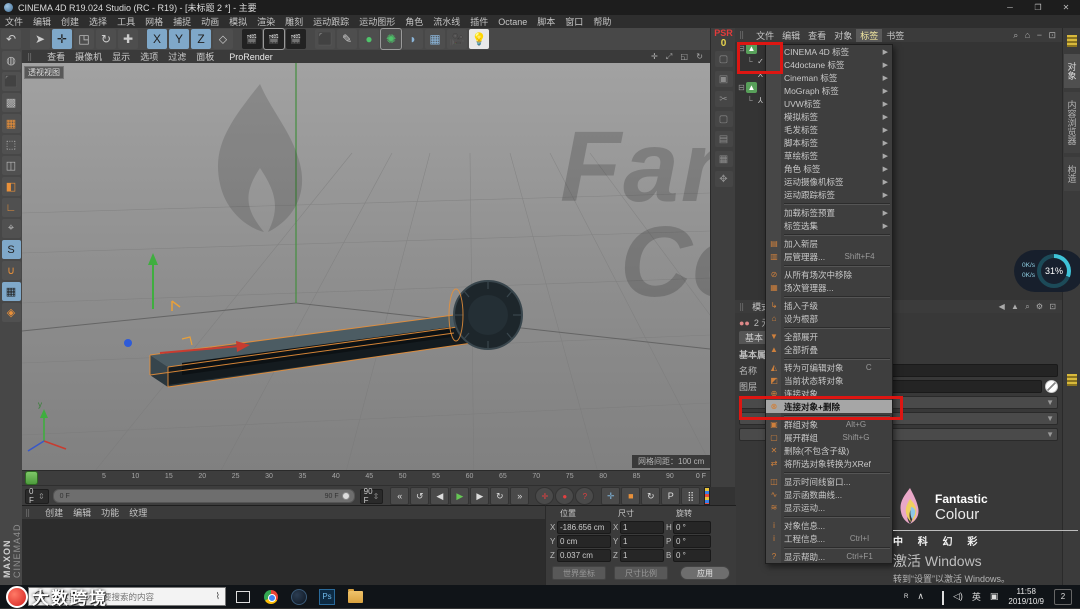 The image size is (1080, 609). What do you see at coordinates (829, 393) in the screenshot?
I see `context-menu-item: ⊕ 连接对象` at bounding box center [829, 393].